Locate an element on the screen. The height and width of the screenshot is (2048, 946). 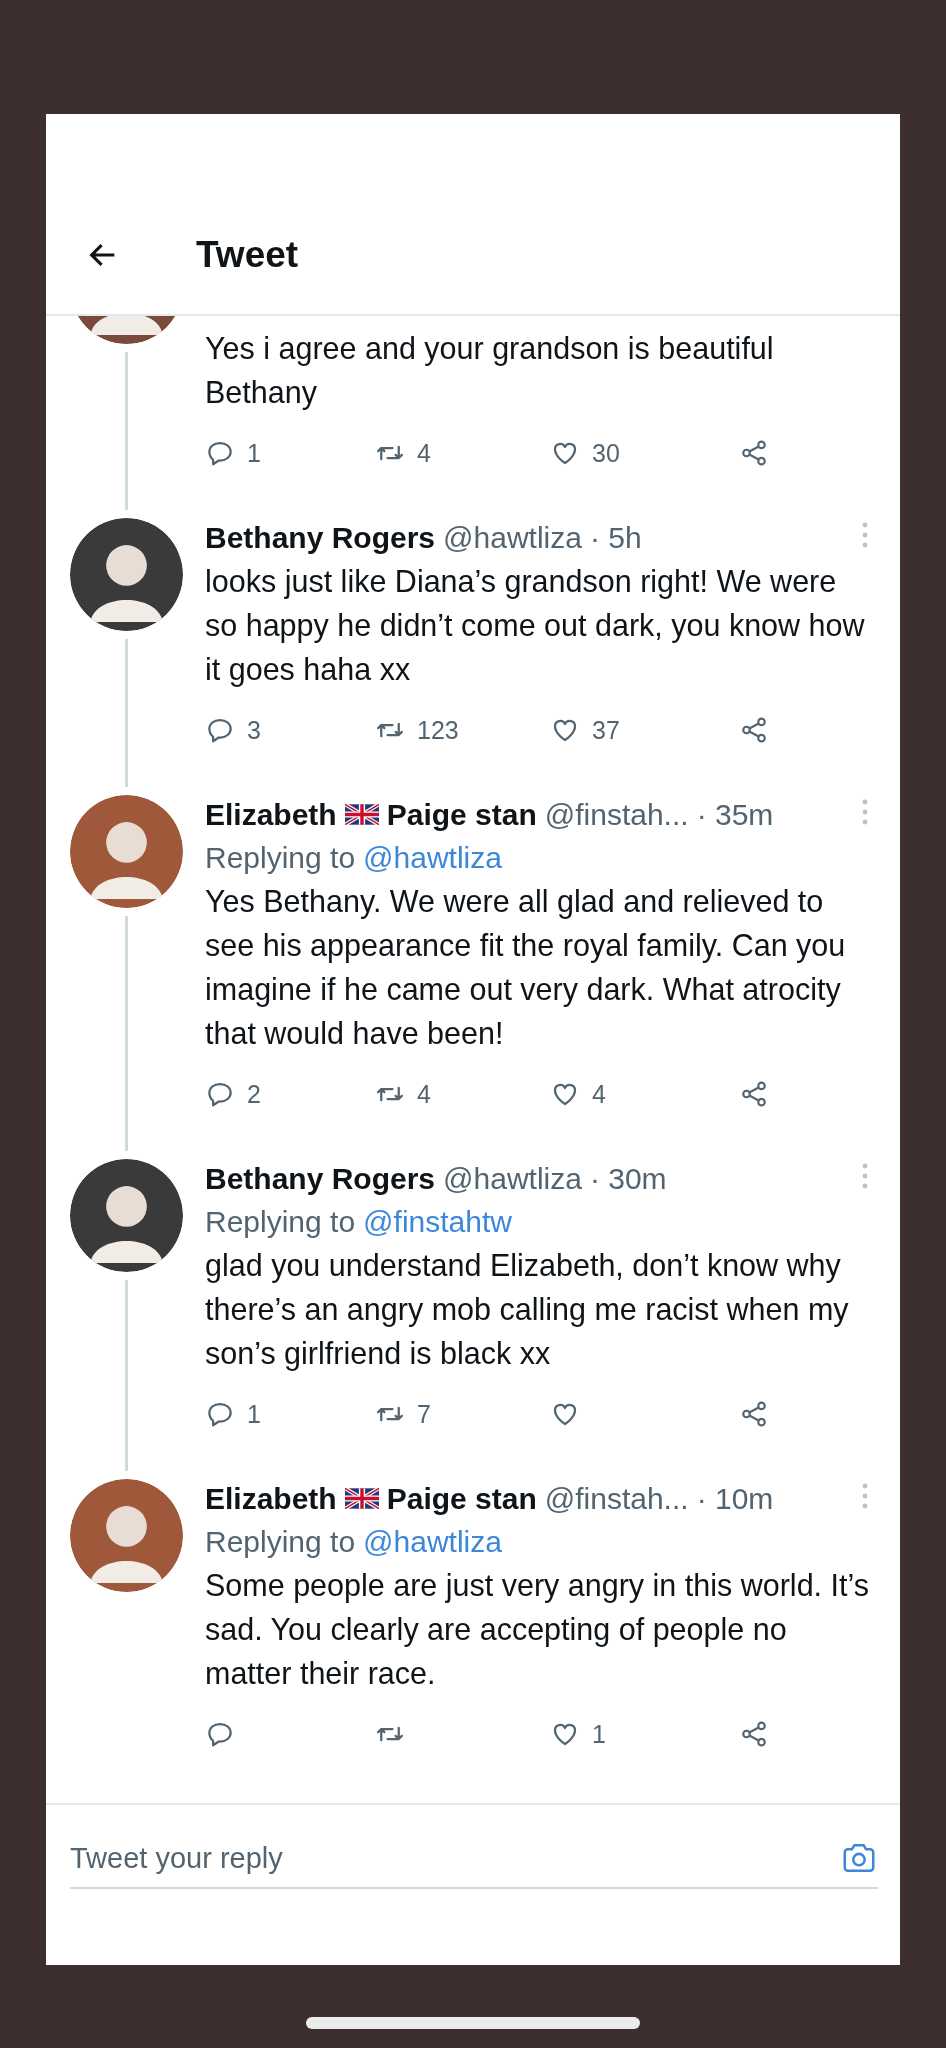
like-count: 1 is located at coordinates (599, 1734).